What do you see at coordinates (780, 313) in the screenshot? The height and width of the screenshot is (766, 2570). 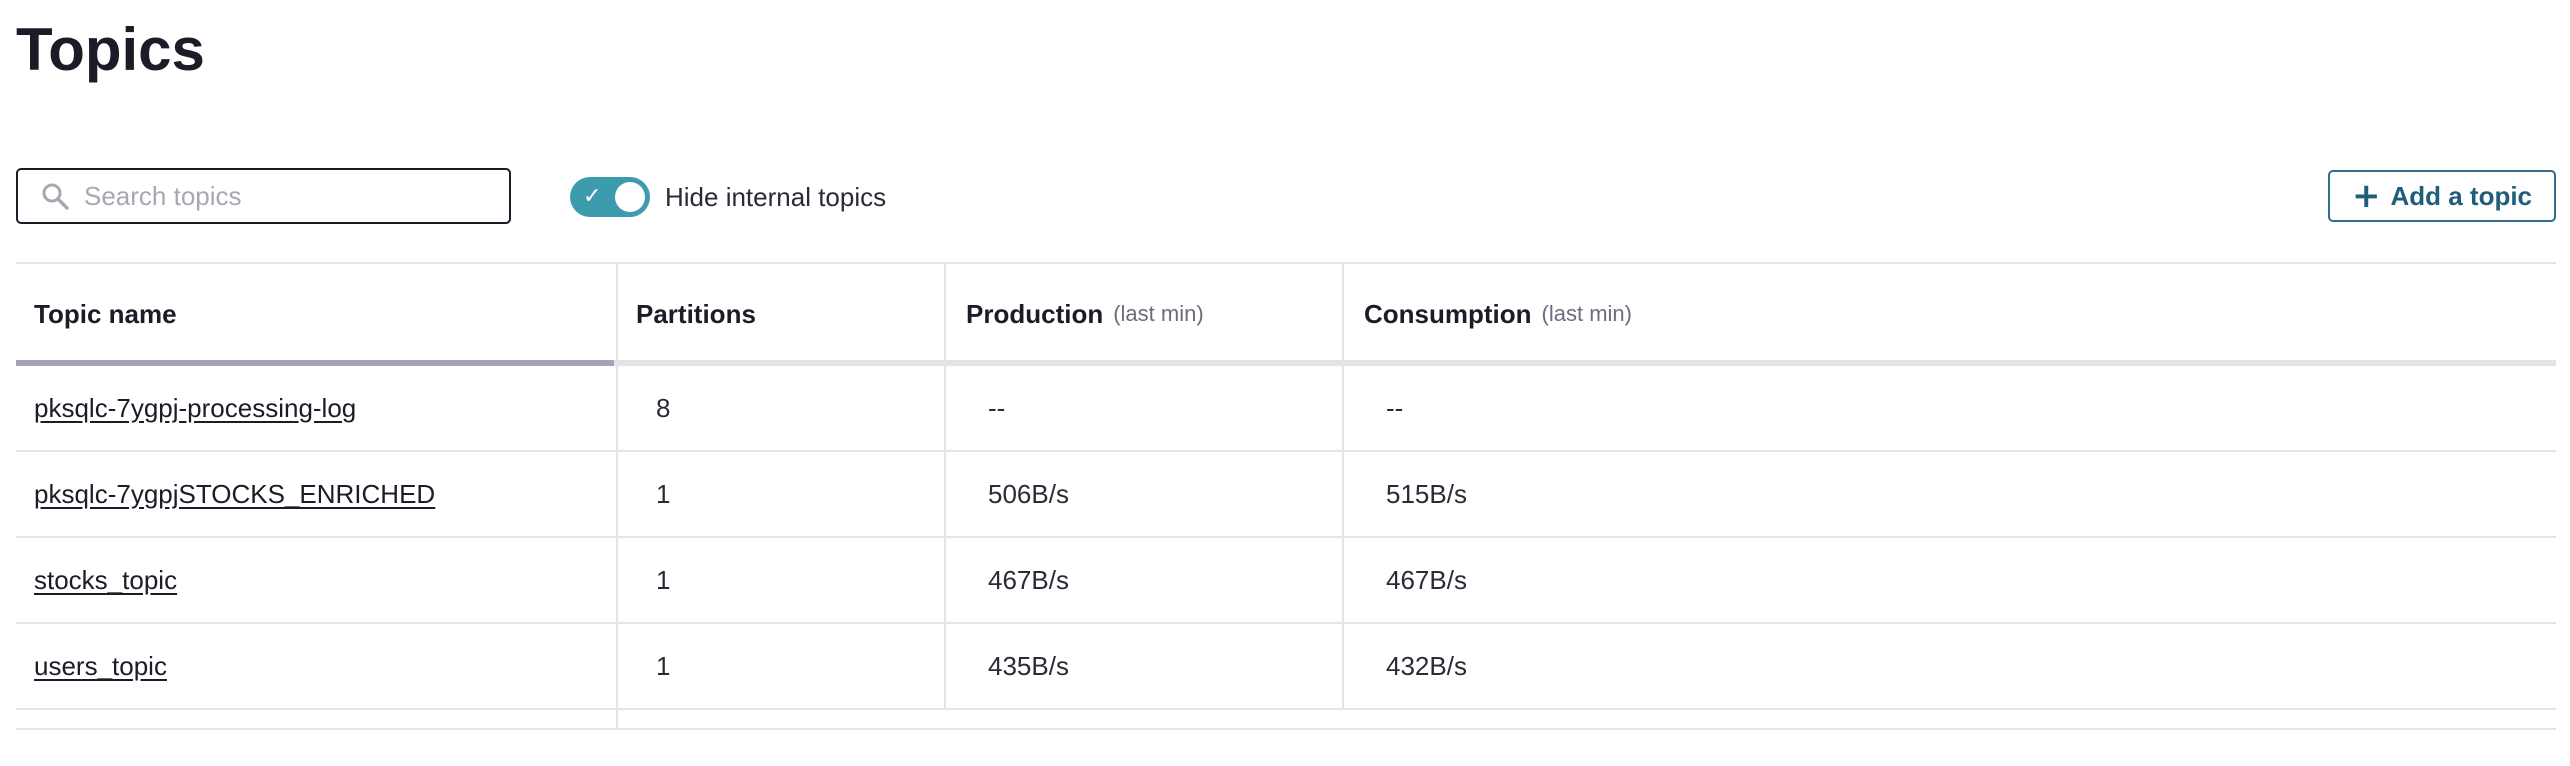 I see `column-header-partitions: Partitions` at bounding box center [780, 313].